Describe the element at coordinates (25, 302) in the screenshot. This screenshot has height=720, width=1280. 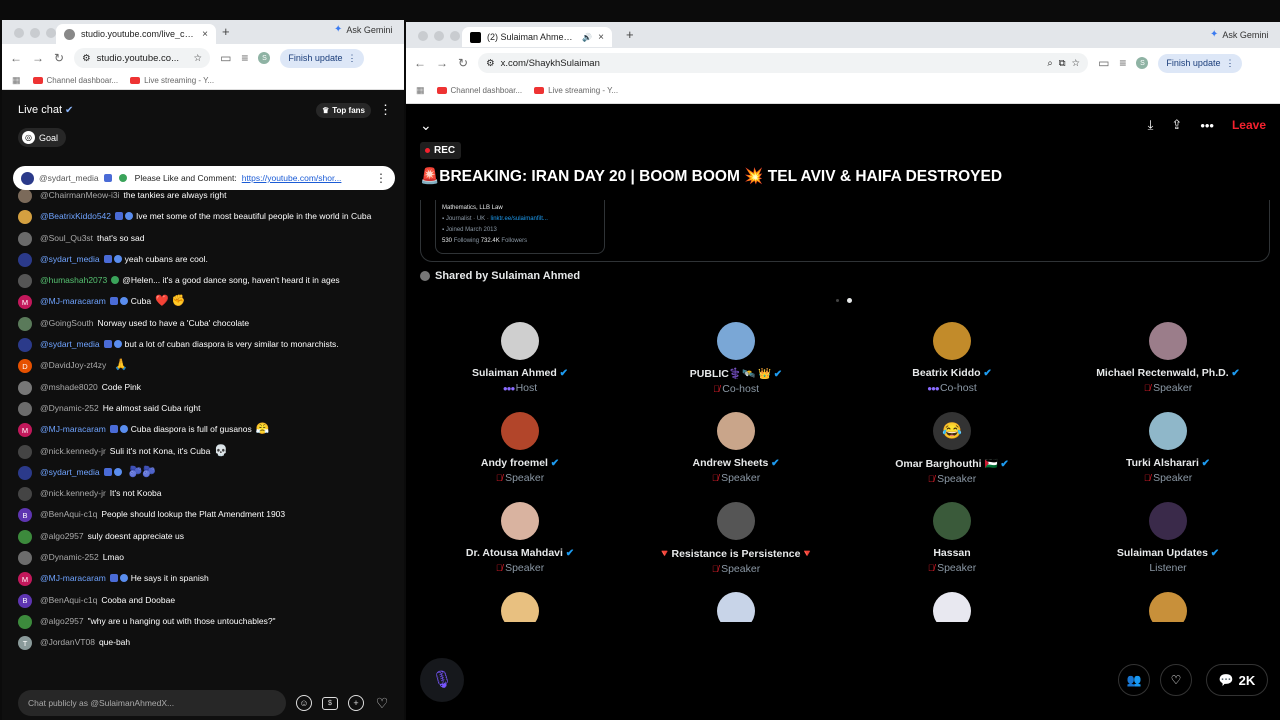
I see `avatar: M` at that location.